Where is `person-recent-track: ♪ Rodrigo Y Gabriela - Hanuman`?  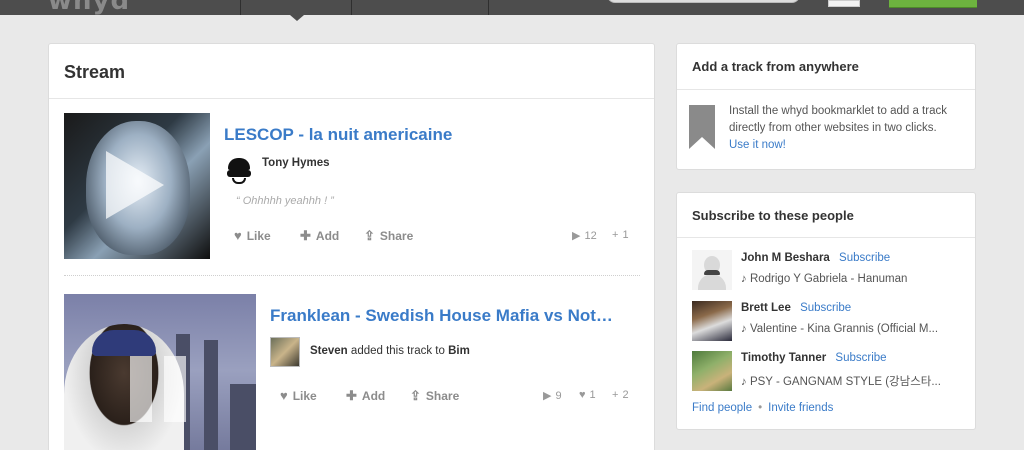 person-recent-track: ♪ Rodrigo Y Gabriela - Hanuman is located at coordinates (824, 279).